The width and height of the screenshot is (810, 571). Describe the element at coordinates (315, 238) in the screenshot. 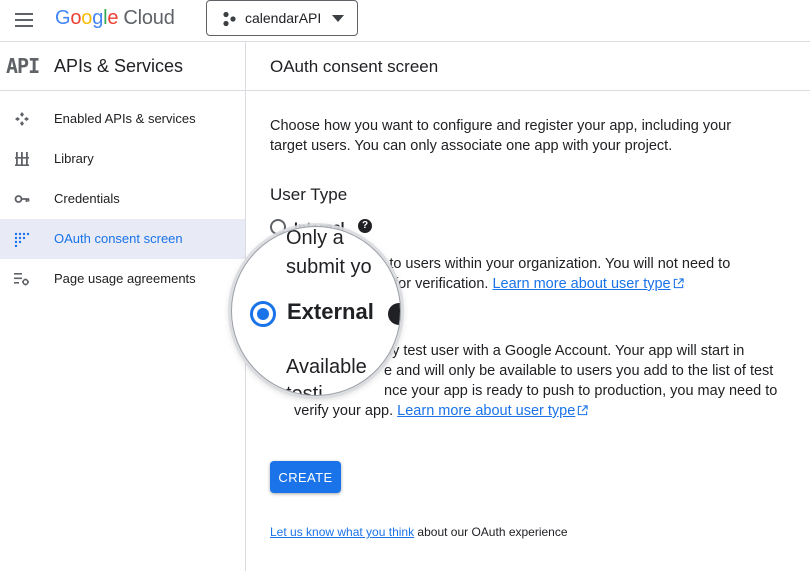

I see `magnified-text: Only a` at that location.